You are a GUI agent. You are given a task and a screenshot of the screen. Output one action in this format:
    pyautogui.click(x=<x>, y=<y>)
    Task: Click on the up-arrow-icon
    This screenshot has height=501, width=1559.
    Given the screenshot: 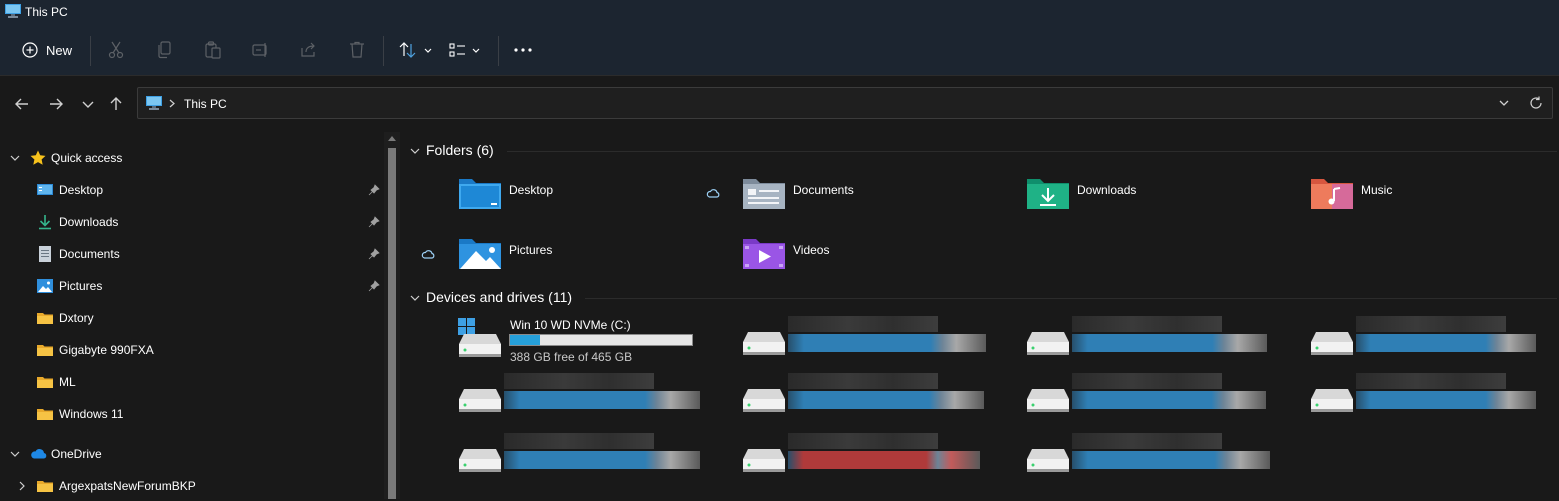 What is the action you would take?
    pyautogui.click(x=116, y=104)
    